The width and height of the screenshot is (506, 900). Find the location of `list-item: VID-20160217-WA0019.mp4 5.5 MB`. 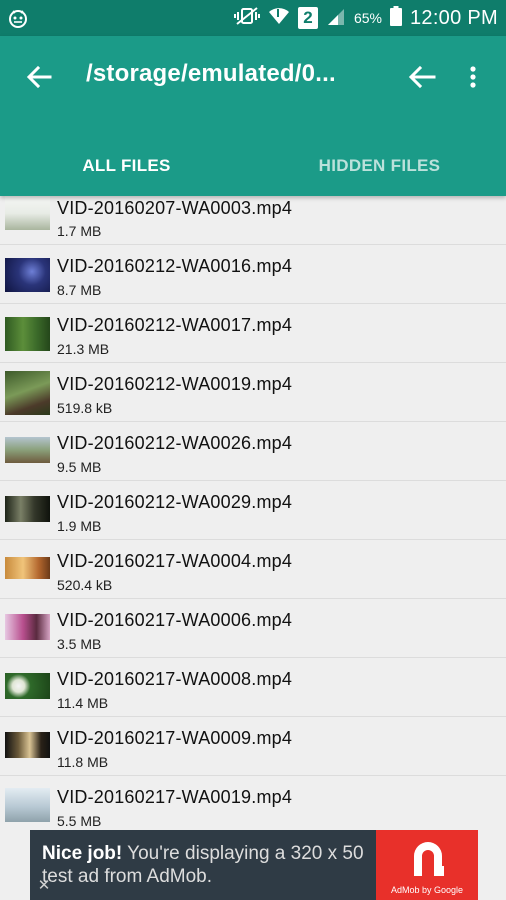

list-item: VID-20160217-WA0019.mp4 5.5 MB is located at coordinates (253, 803).